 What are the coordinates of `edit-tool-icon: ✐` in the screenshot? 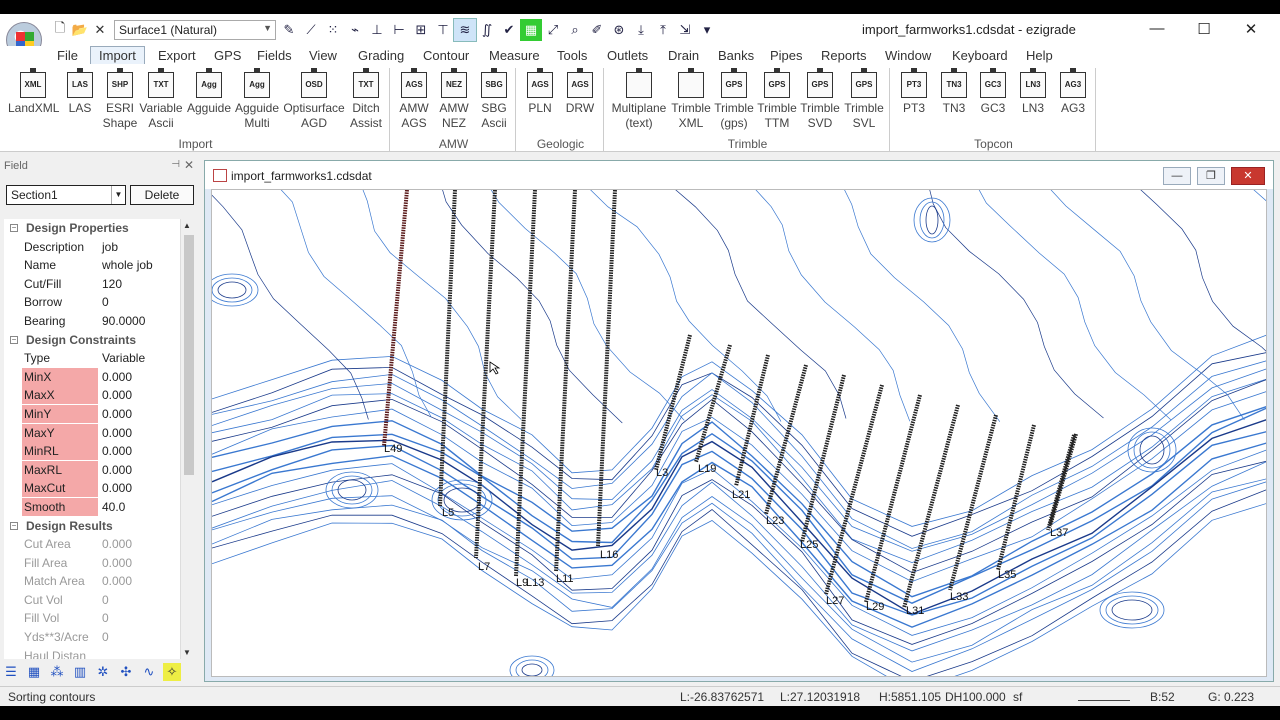 It's located at (597, 30).